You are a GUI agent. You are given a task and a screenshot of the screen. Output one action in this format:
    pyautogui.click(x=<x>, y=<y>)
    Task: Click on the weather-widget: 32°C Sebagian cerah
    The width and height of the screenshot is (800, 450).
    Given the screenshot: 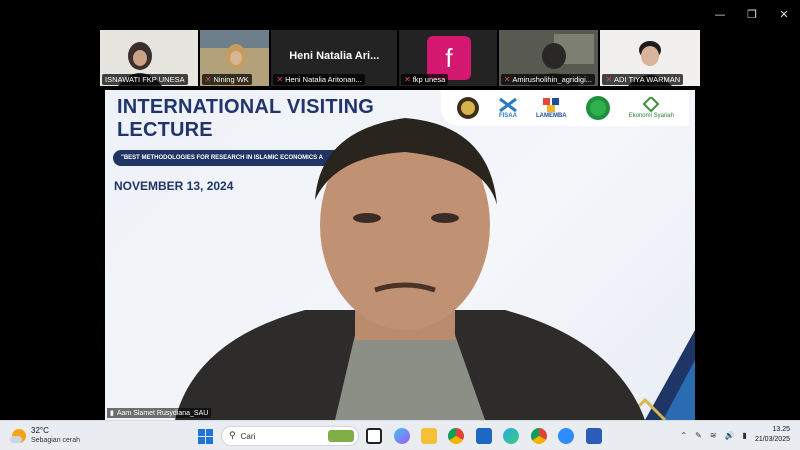 What is the action you would take?
    pyautogui.click(x=45, y=436)
    